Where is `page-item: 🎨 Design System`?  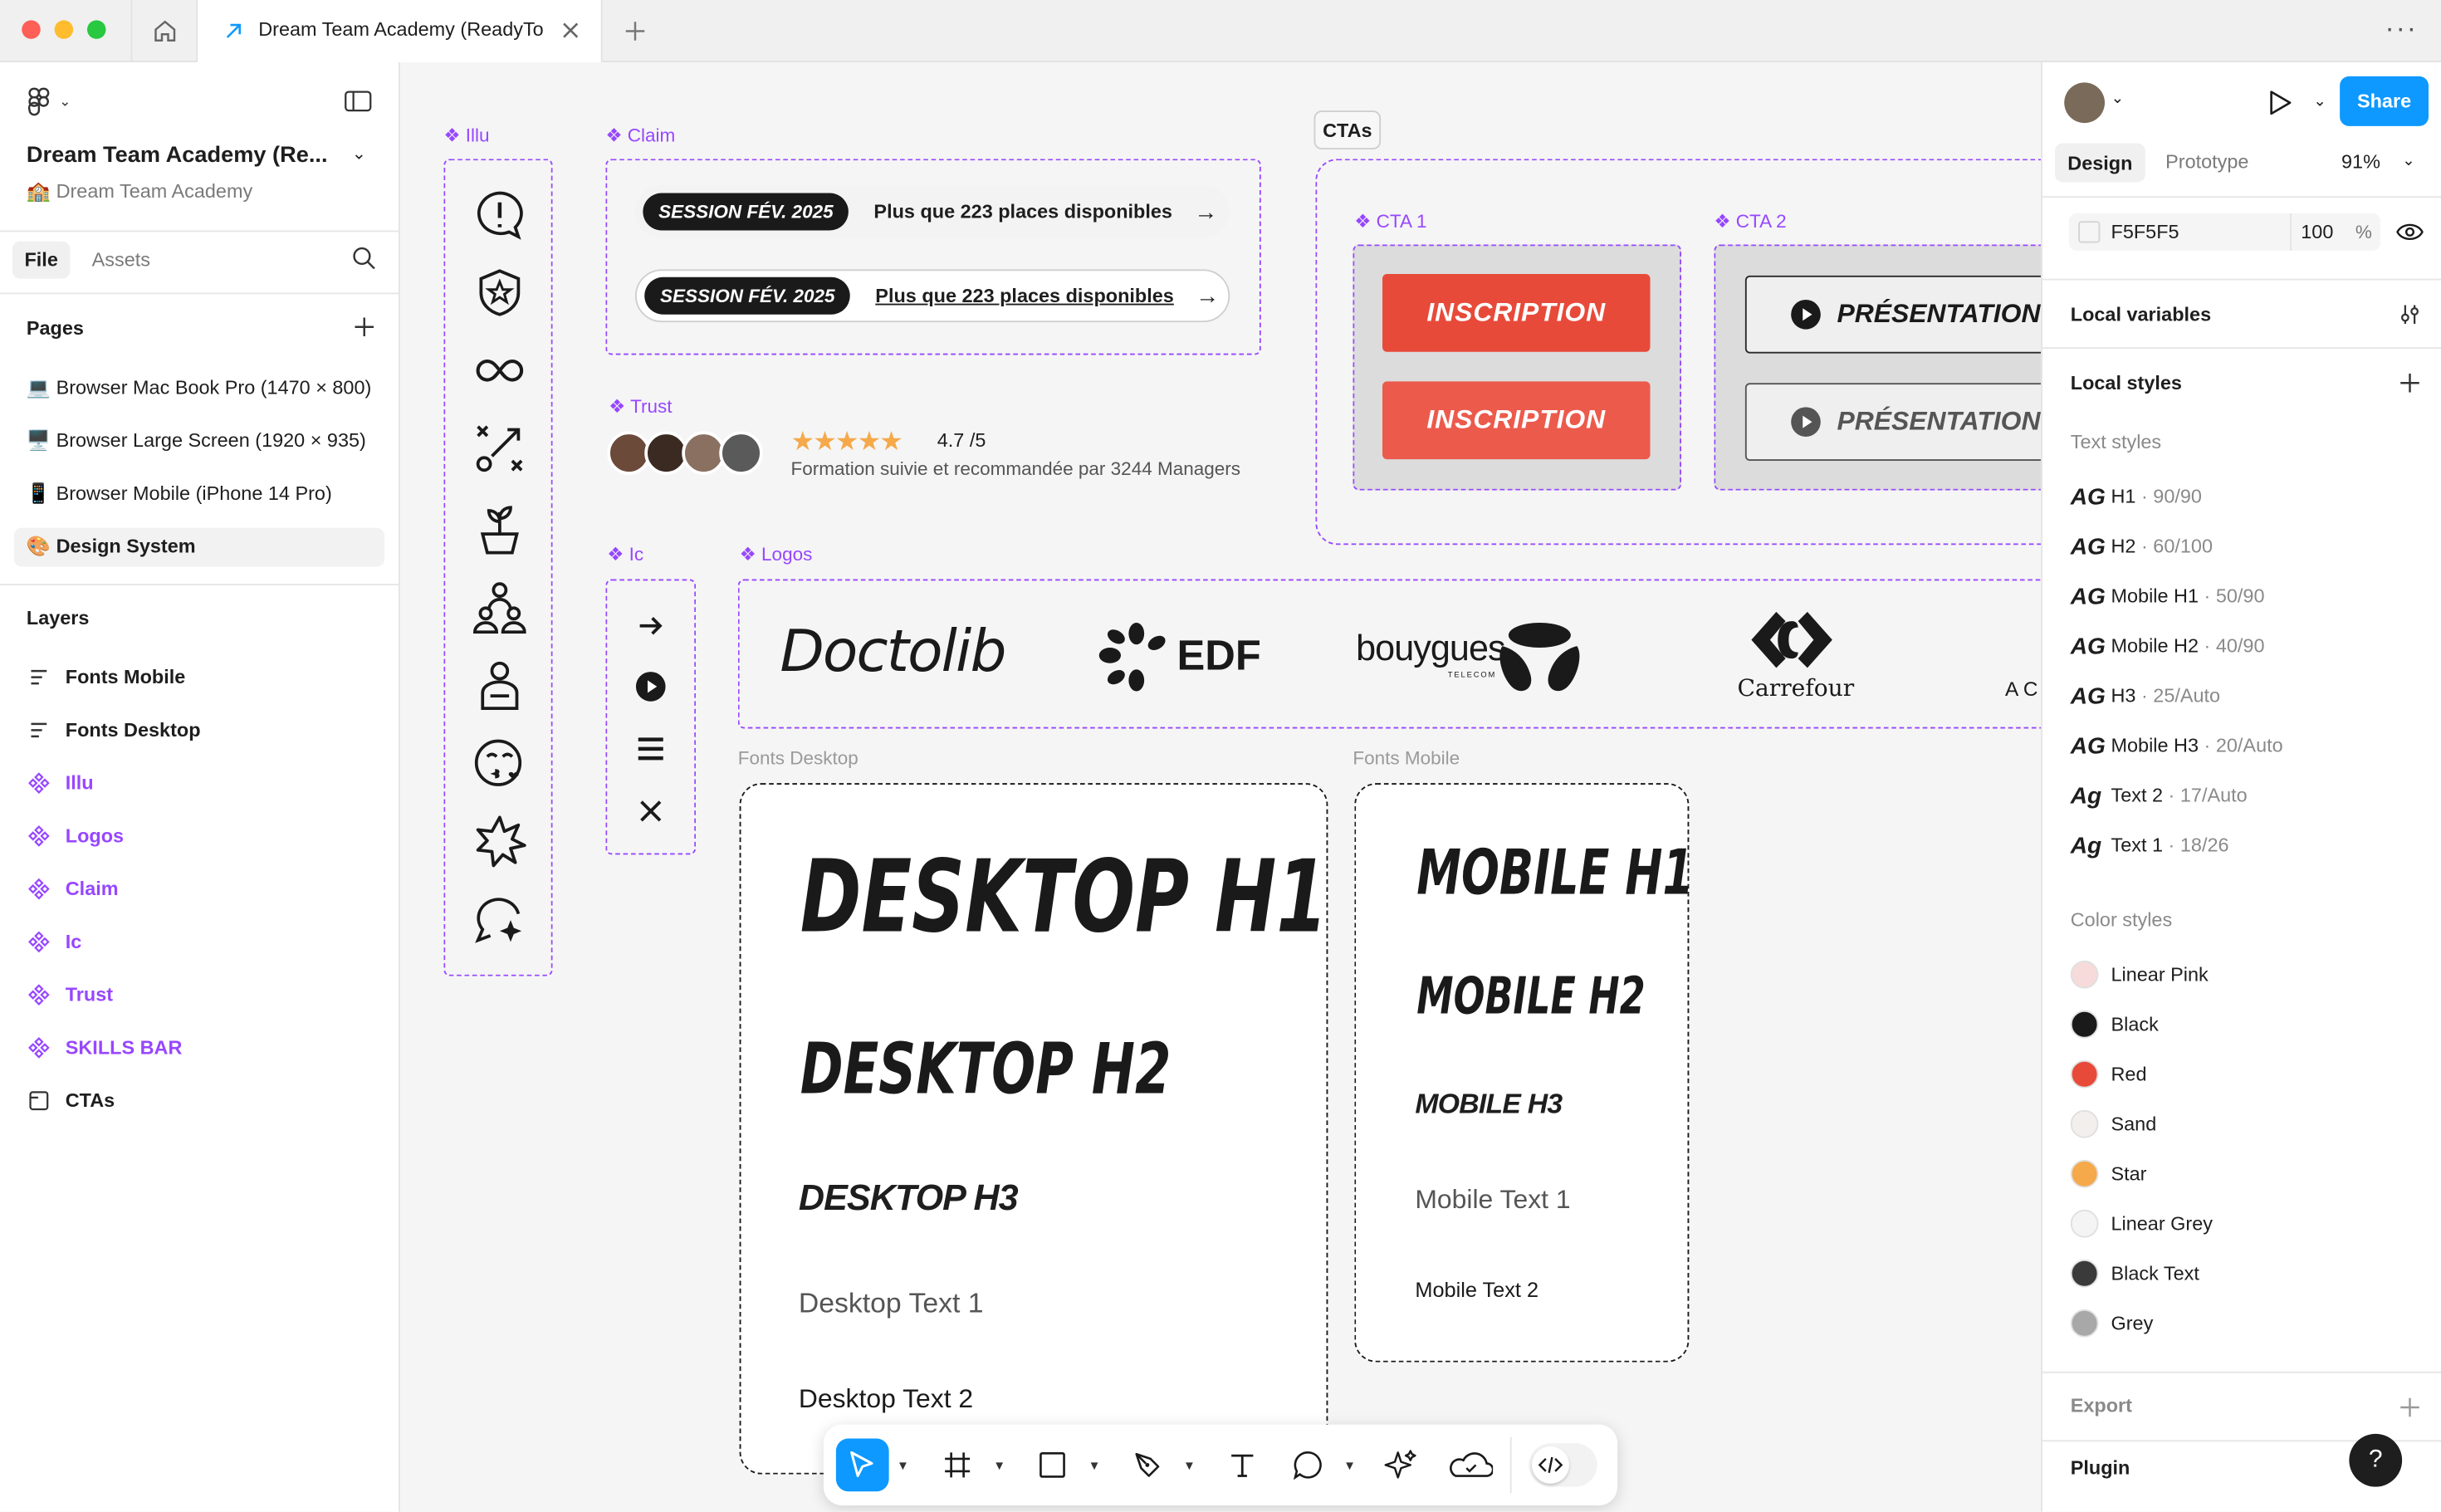 page-item: 🎨 Design System is located at coordinates (111, 547).